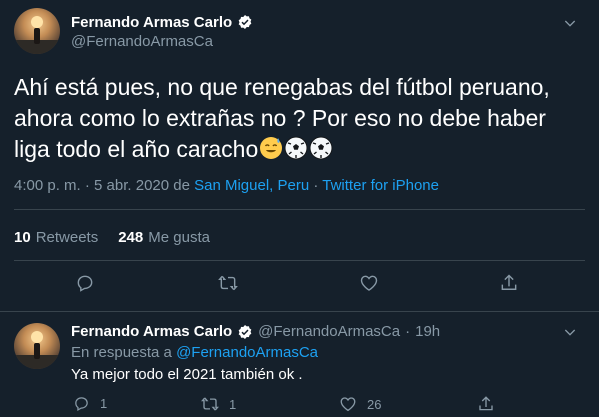 The image size is (599, 417). Describe the element at coordinates (286, 405) in the screenshot. I see `reply-action-bar: 1 1 26` at that location.